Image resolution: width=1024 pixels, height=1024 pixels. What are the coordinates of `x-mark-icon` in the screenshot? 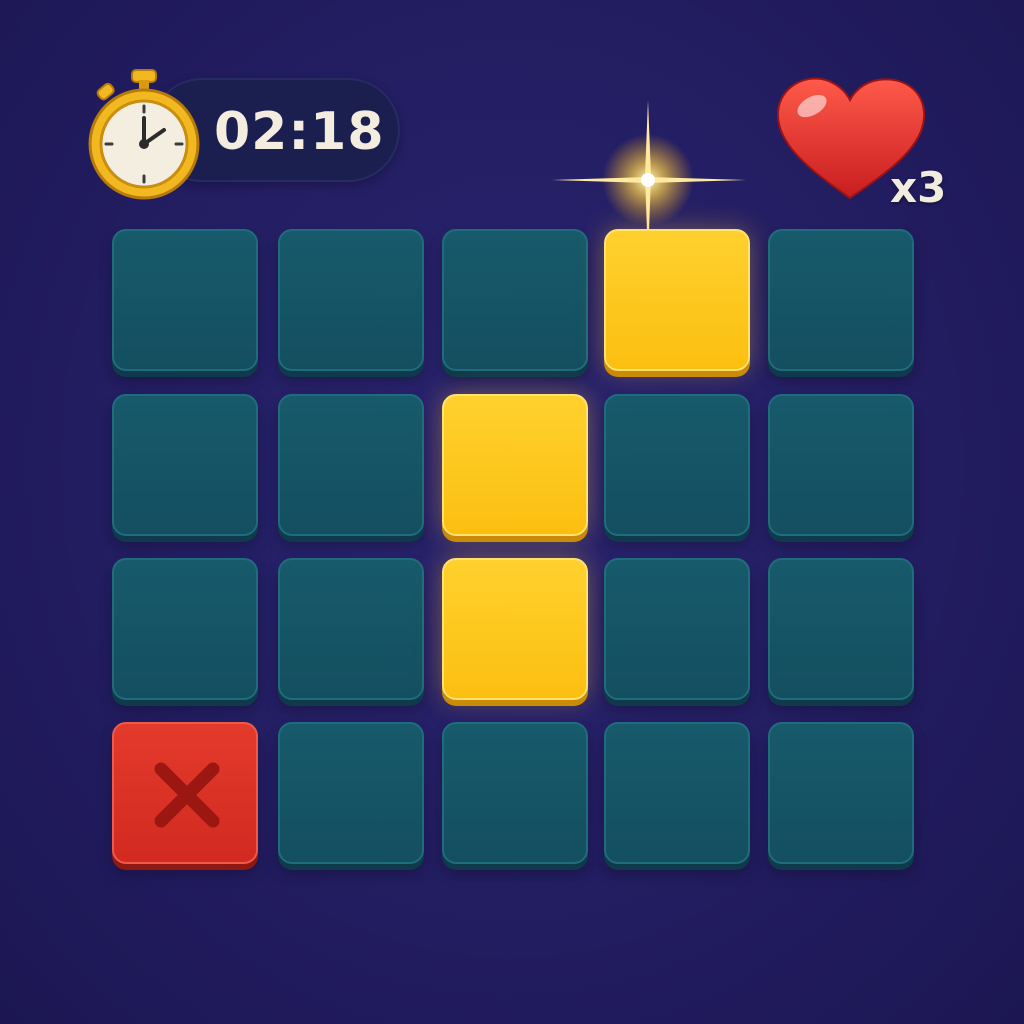 It's located at (187, 795).